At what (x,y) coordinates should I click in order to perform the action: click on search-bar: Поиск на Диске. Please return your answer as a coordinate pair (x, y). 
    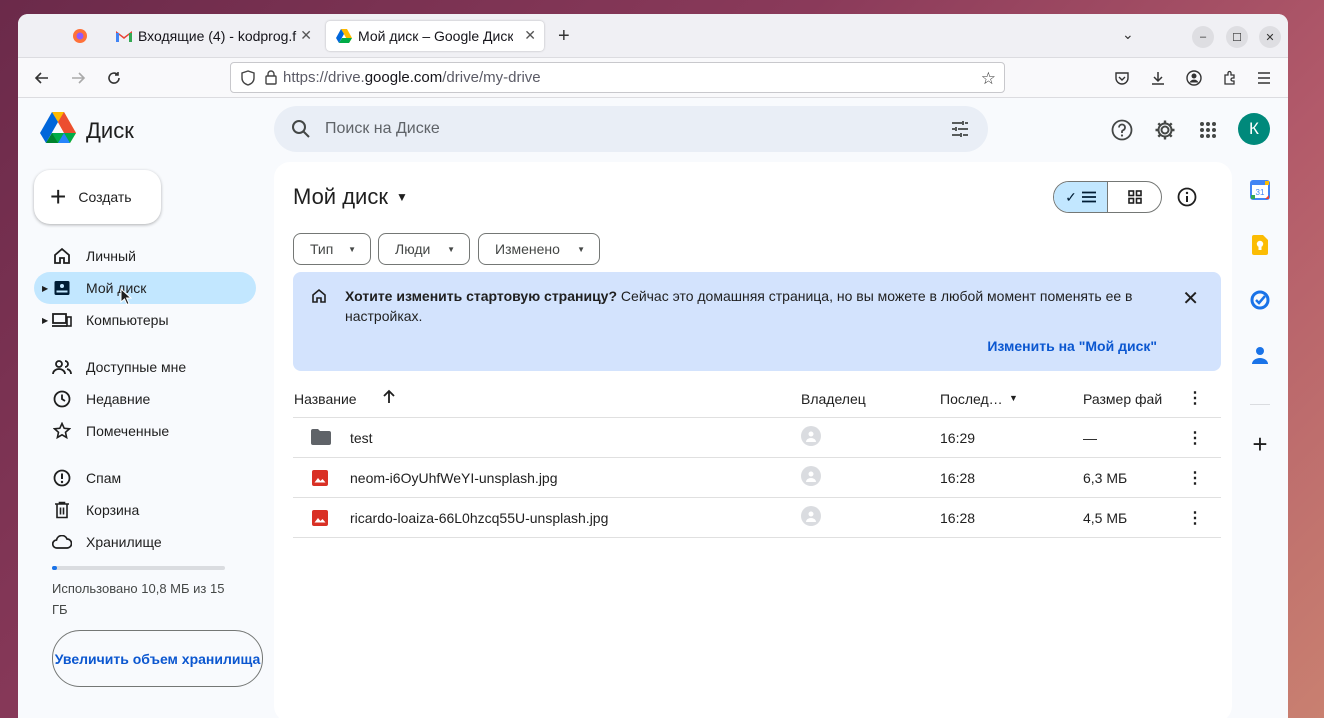
    Looking at the image, I should click on (631, 129).